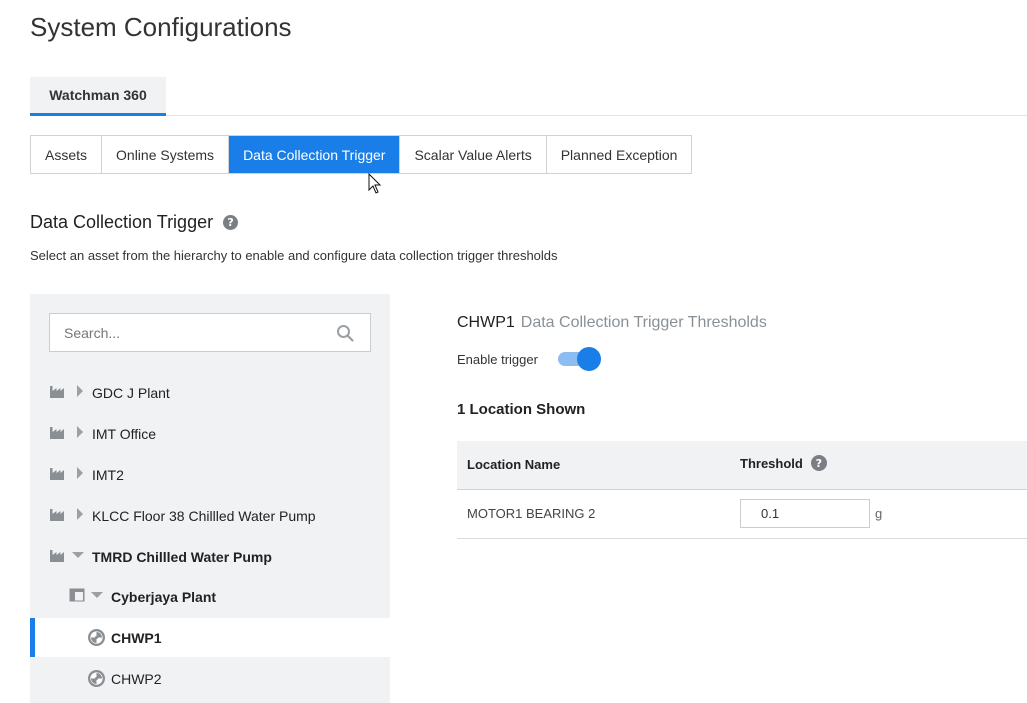 The image size is (1027, 703). I want to click on tree-item: TMRD Chillled Water Pump, so click(210, 556).